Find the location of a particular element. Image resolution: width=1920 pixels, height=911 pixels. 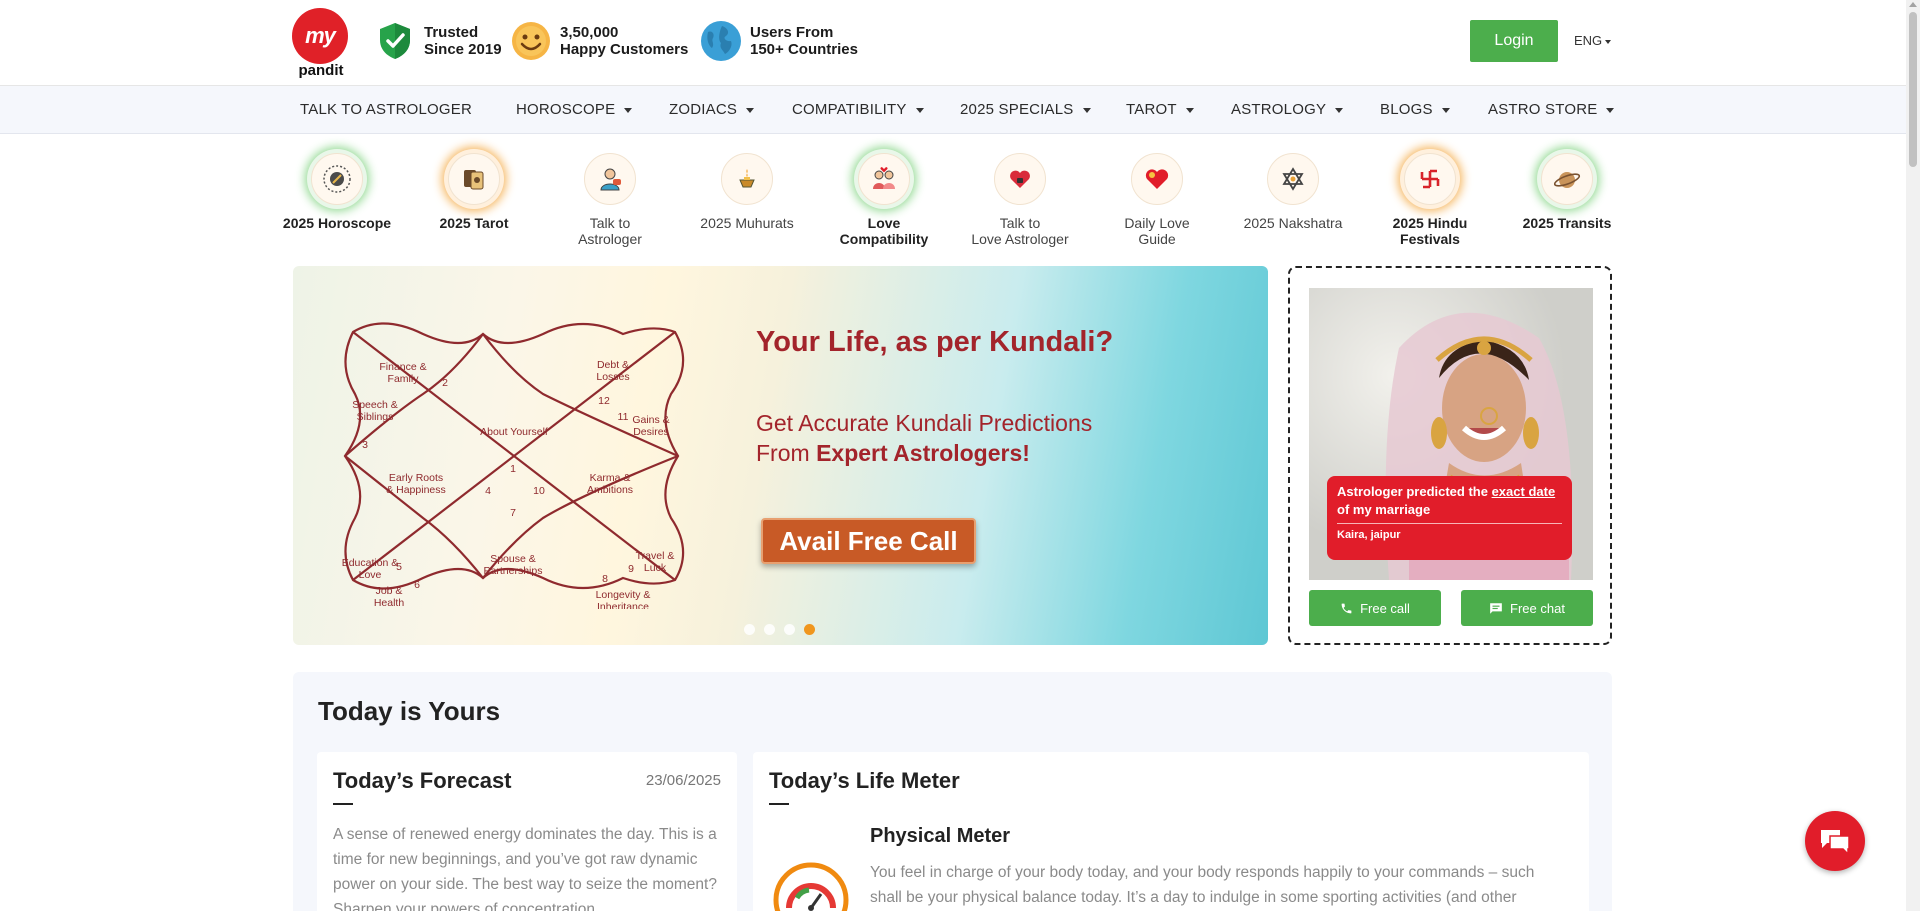

mypandit-logo: my pandit is located at coordinates (321, 43).